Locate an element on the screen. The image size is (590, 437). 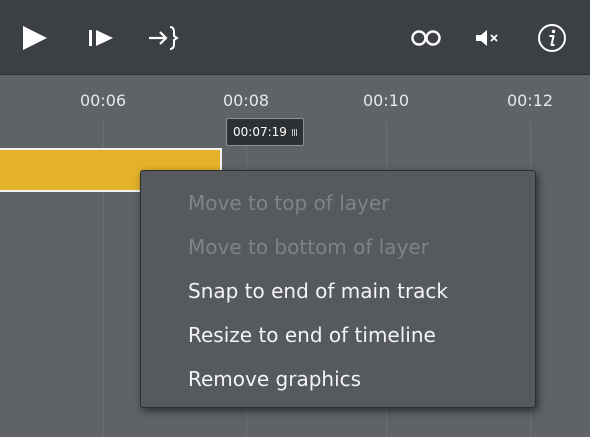
play-button is located at coordinates (34, 38).